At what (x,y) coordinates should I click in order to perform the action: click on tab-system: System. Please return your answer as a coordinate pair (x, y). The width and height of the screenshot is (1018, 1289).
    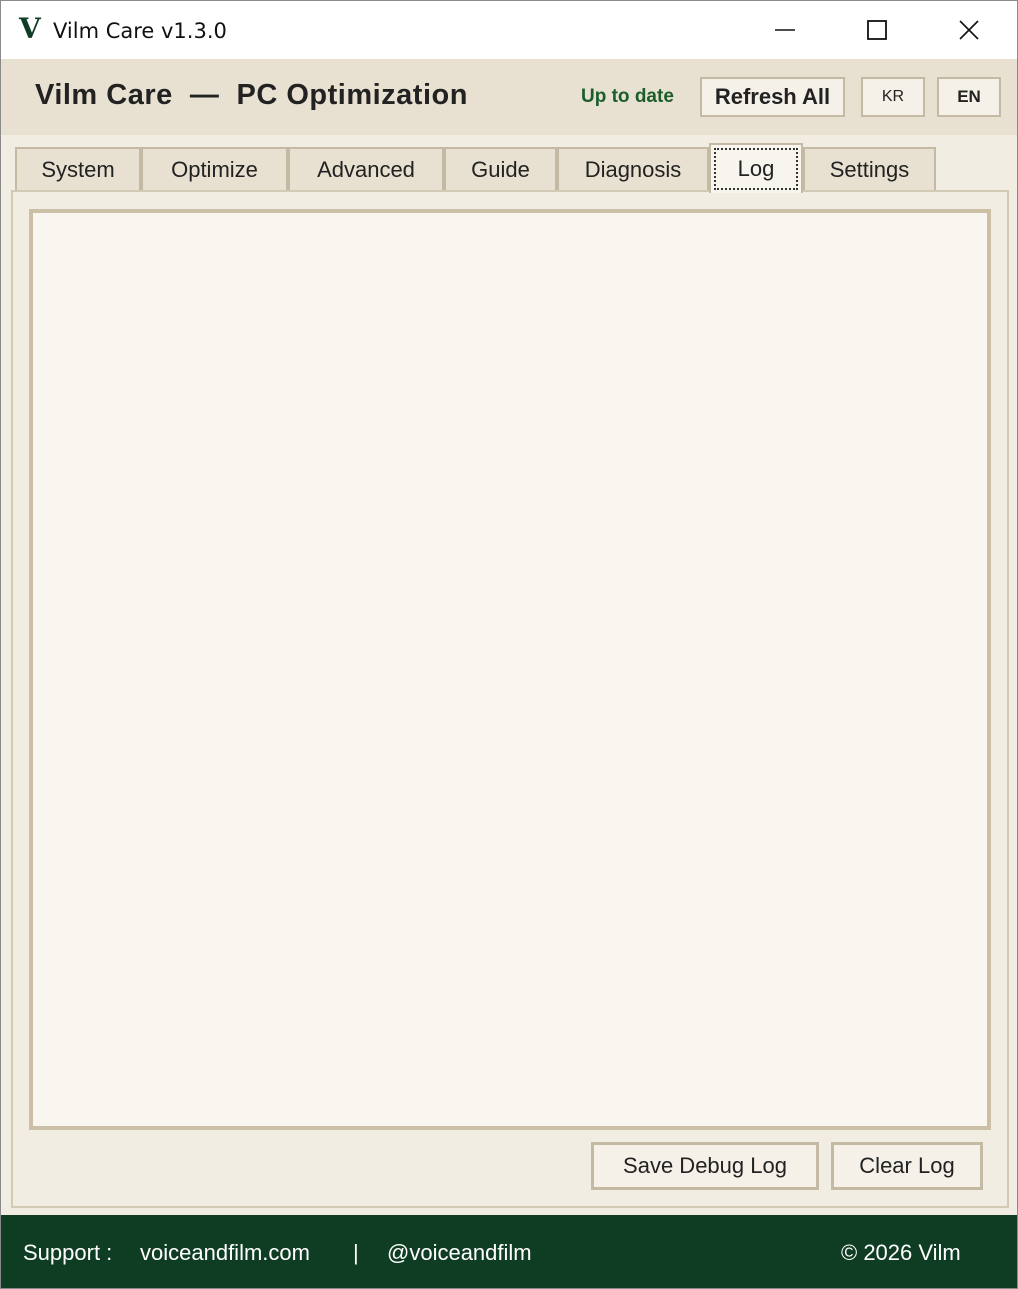
    Looking at the image, I should click on (78, 169).